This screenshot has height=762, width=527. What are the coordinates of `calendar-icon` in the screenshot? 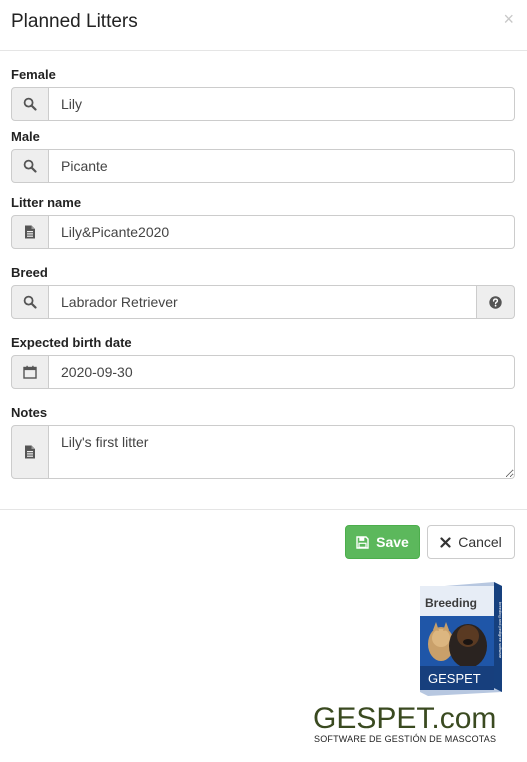 It's located at (30, 372).